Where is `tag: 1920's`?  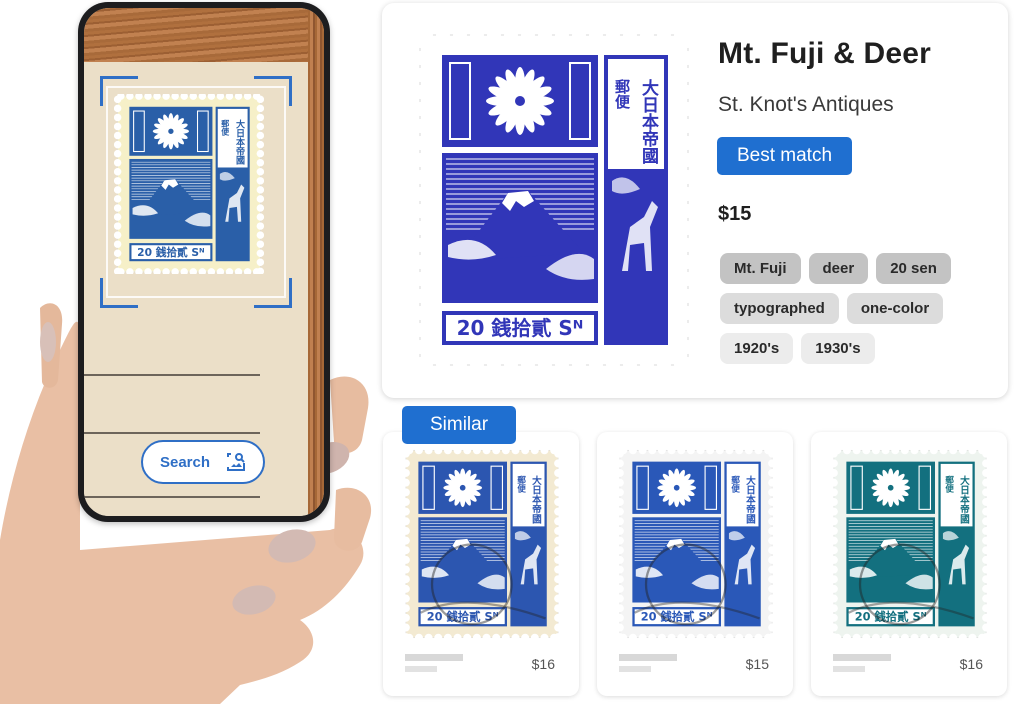
tag: 1920's is located at coordinates (757, 348).